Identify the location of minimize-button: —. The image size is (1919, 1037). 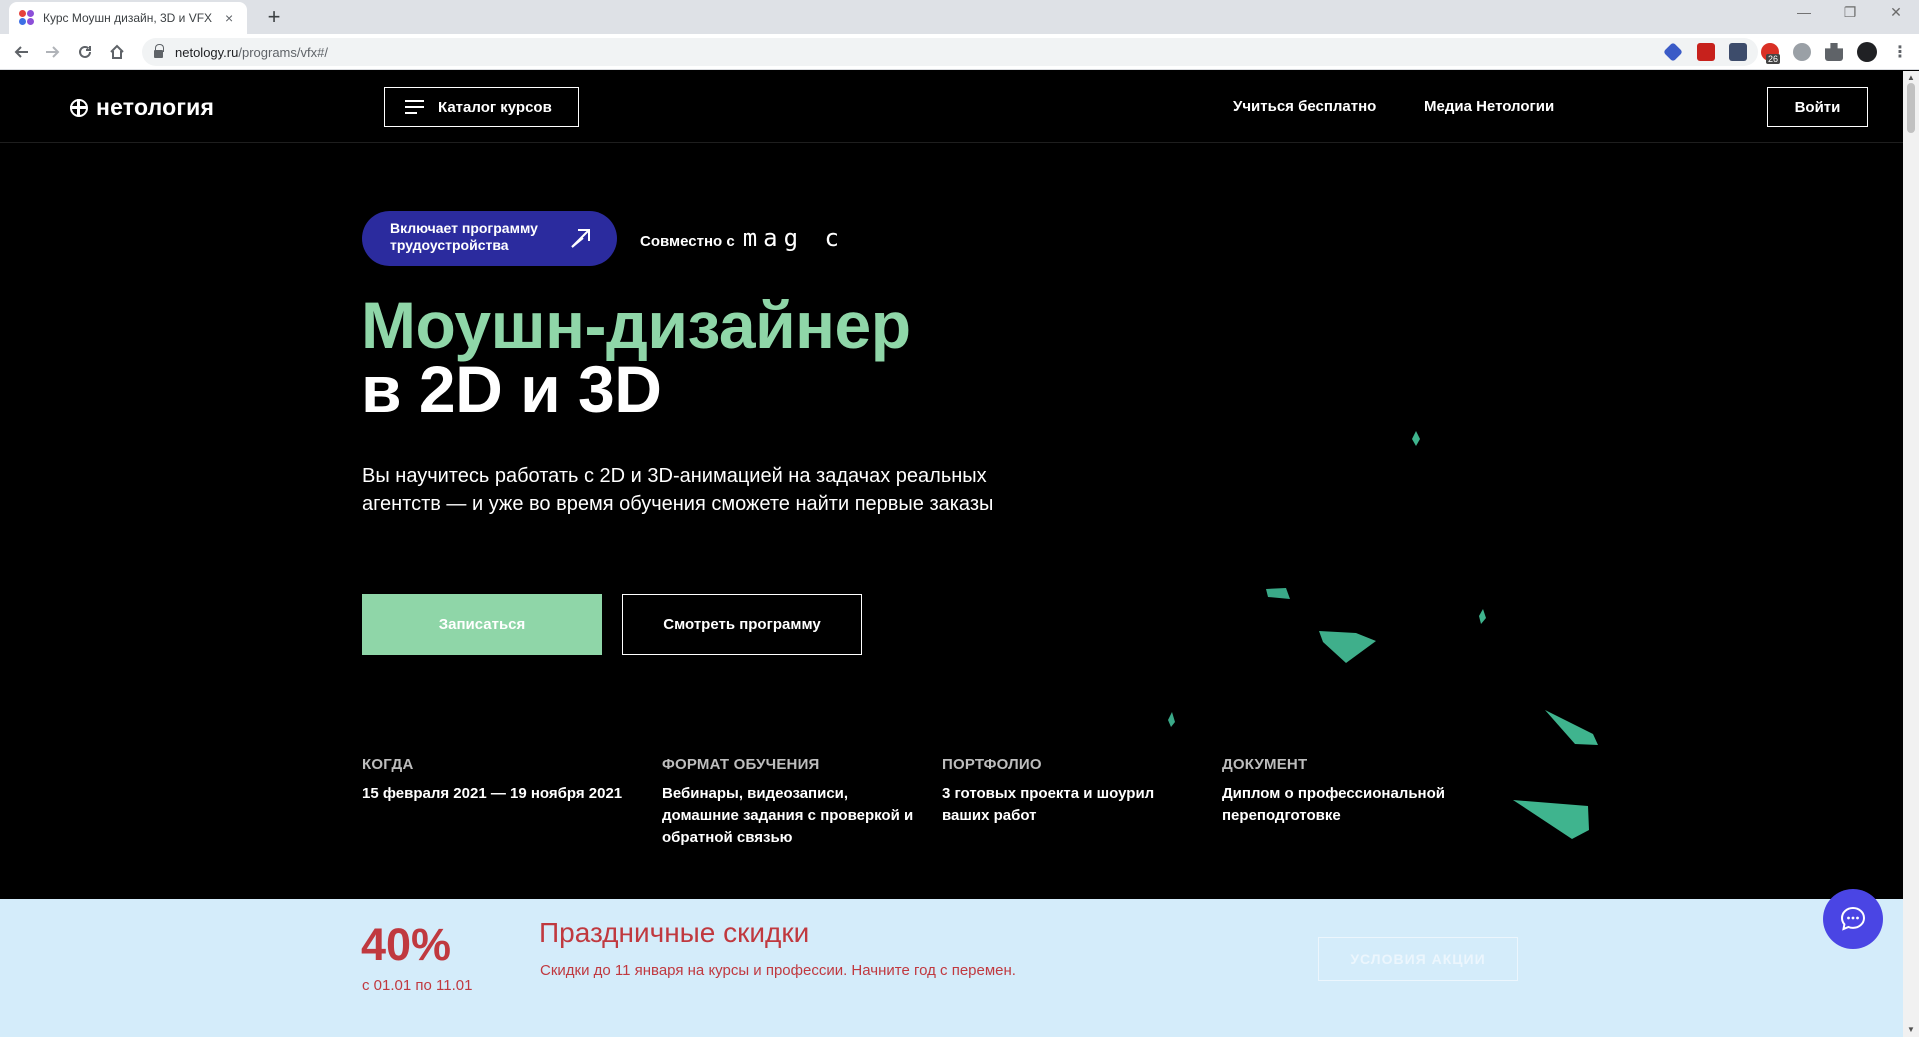
(1804, 12).